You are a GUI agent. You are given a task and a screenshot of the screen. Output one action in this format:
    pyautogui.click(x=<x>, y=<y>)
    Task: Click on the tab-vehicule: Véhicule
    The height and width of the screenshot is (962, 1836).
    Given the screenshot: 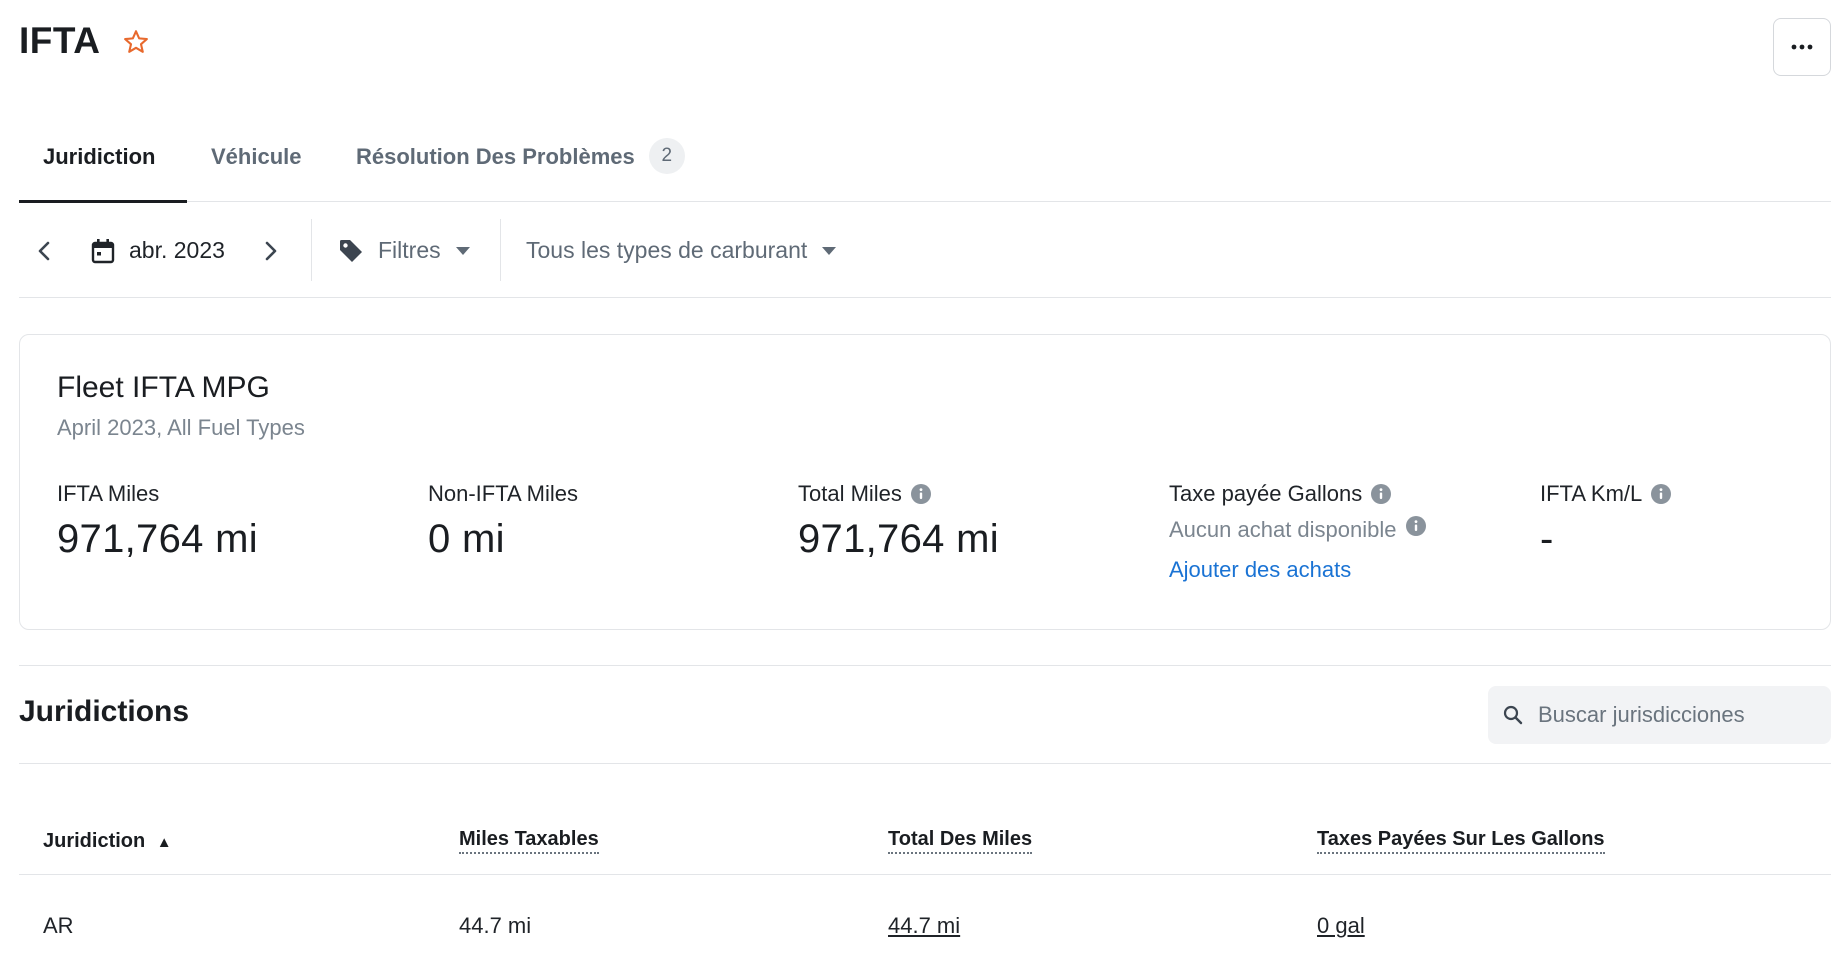 What is the action you would take?
    pyautogui.click(x=256, y=165)
    